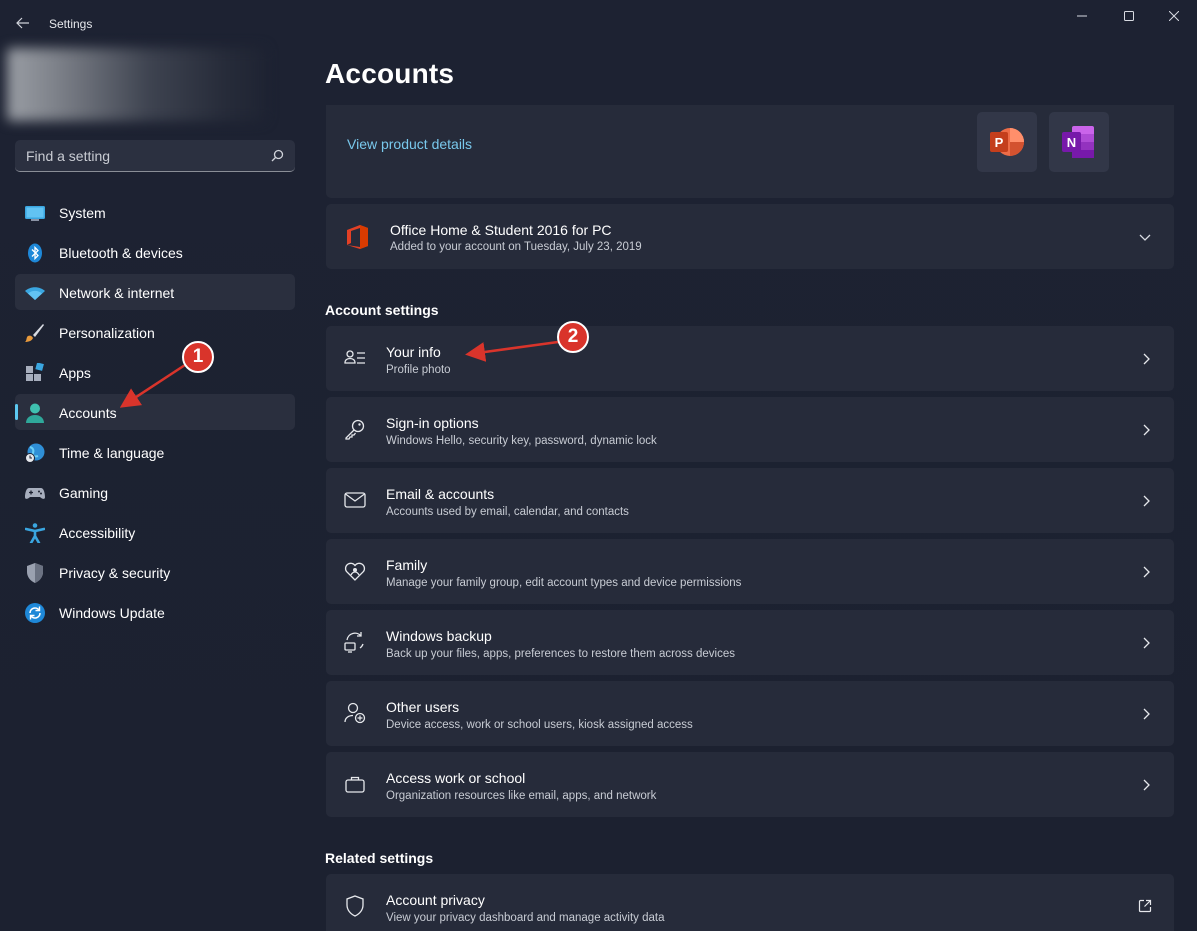 This screenshot has width=1197, height=931. What do you see at coordinates (456, 778) in the screenshot?
I see `row-title: Access work or school` at bounding box center [456, 778].